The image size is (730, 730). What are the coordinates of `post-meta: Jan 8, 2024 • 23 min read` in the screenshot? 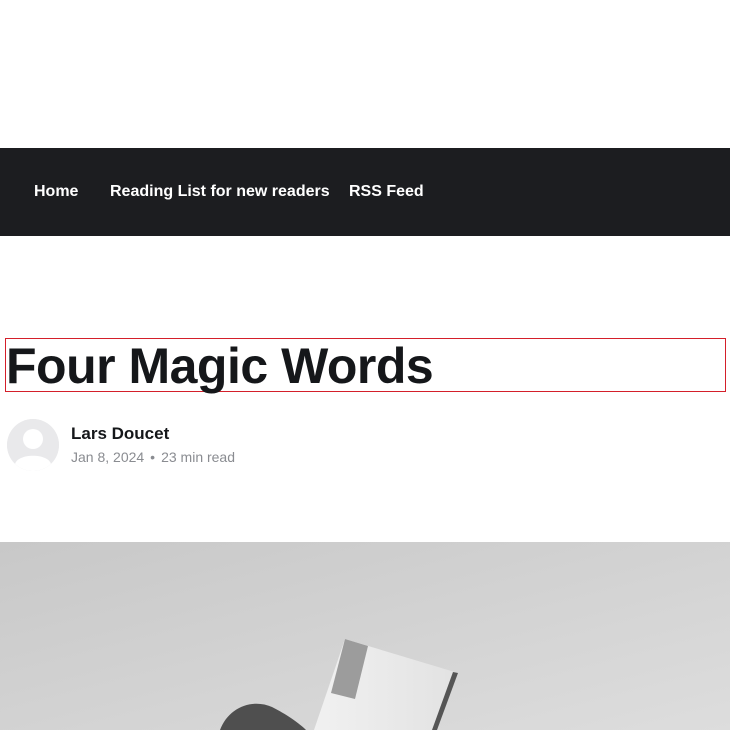 It's located at (153, 457).